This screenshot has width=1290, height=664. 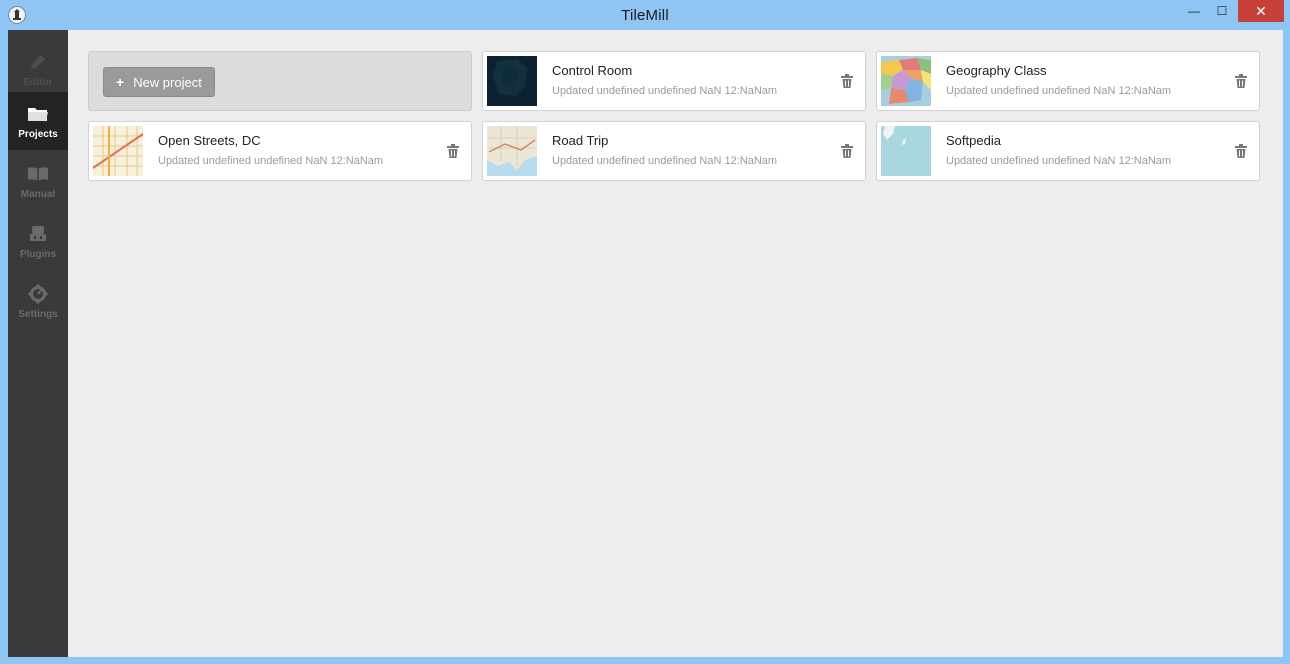 I want to click on maximize-button: ☐, so click(x=1222, y=11).